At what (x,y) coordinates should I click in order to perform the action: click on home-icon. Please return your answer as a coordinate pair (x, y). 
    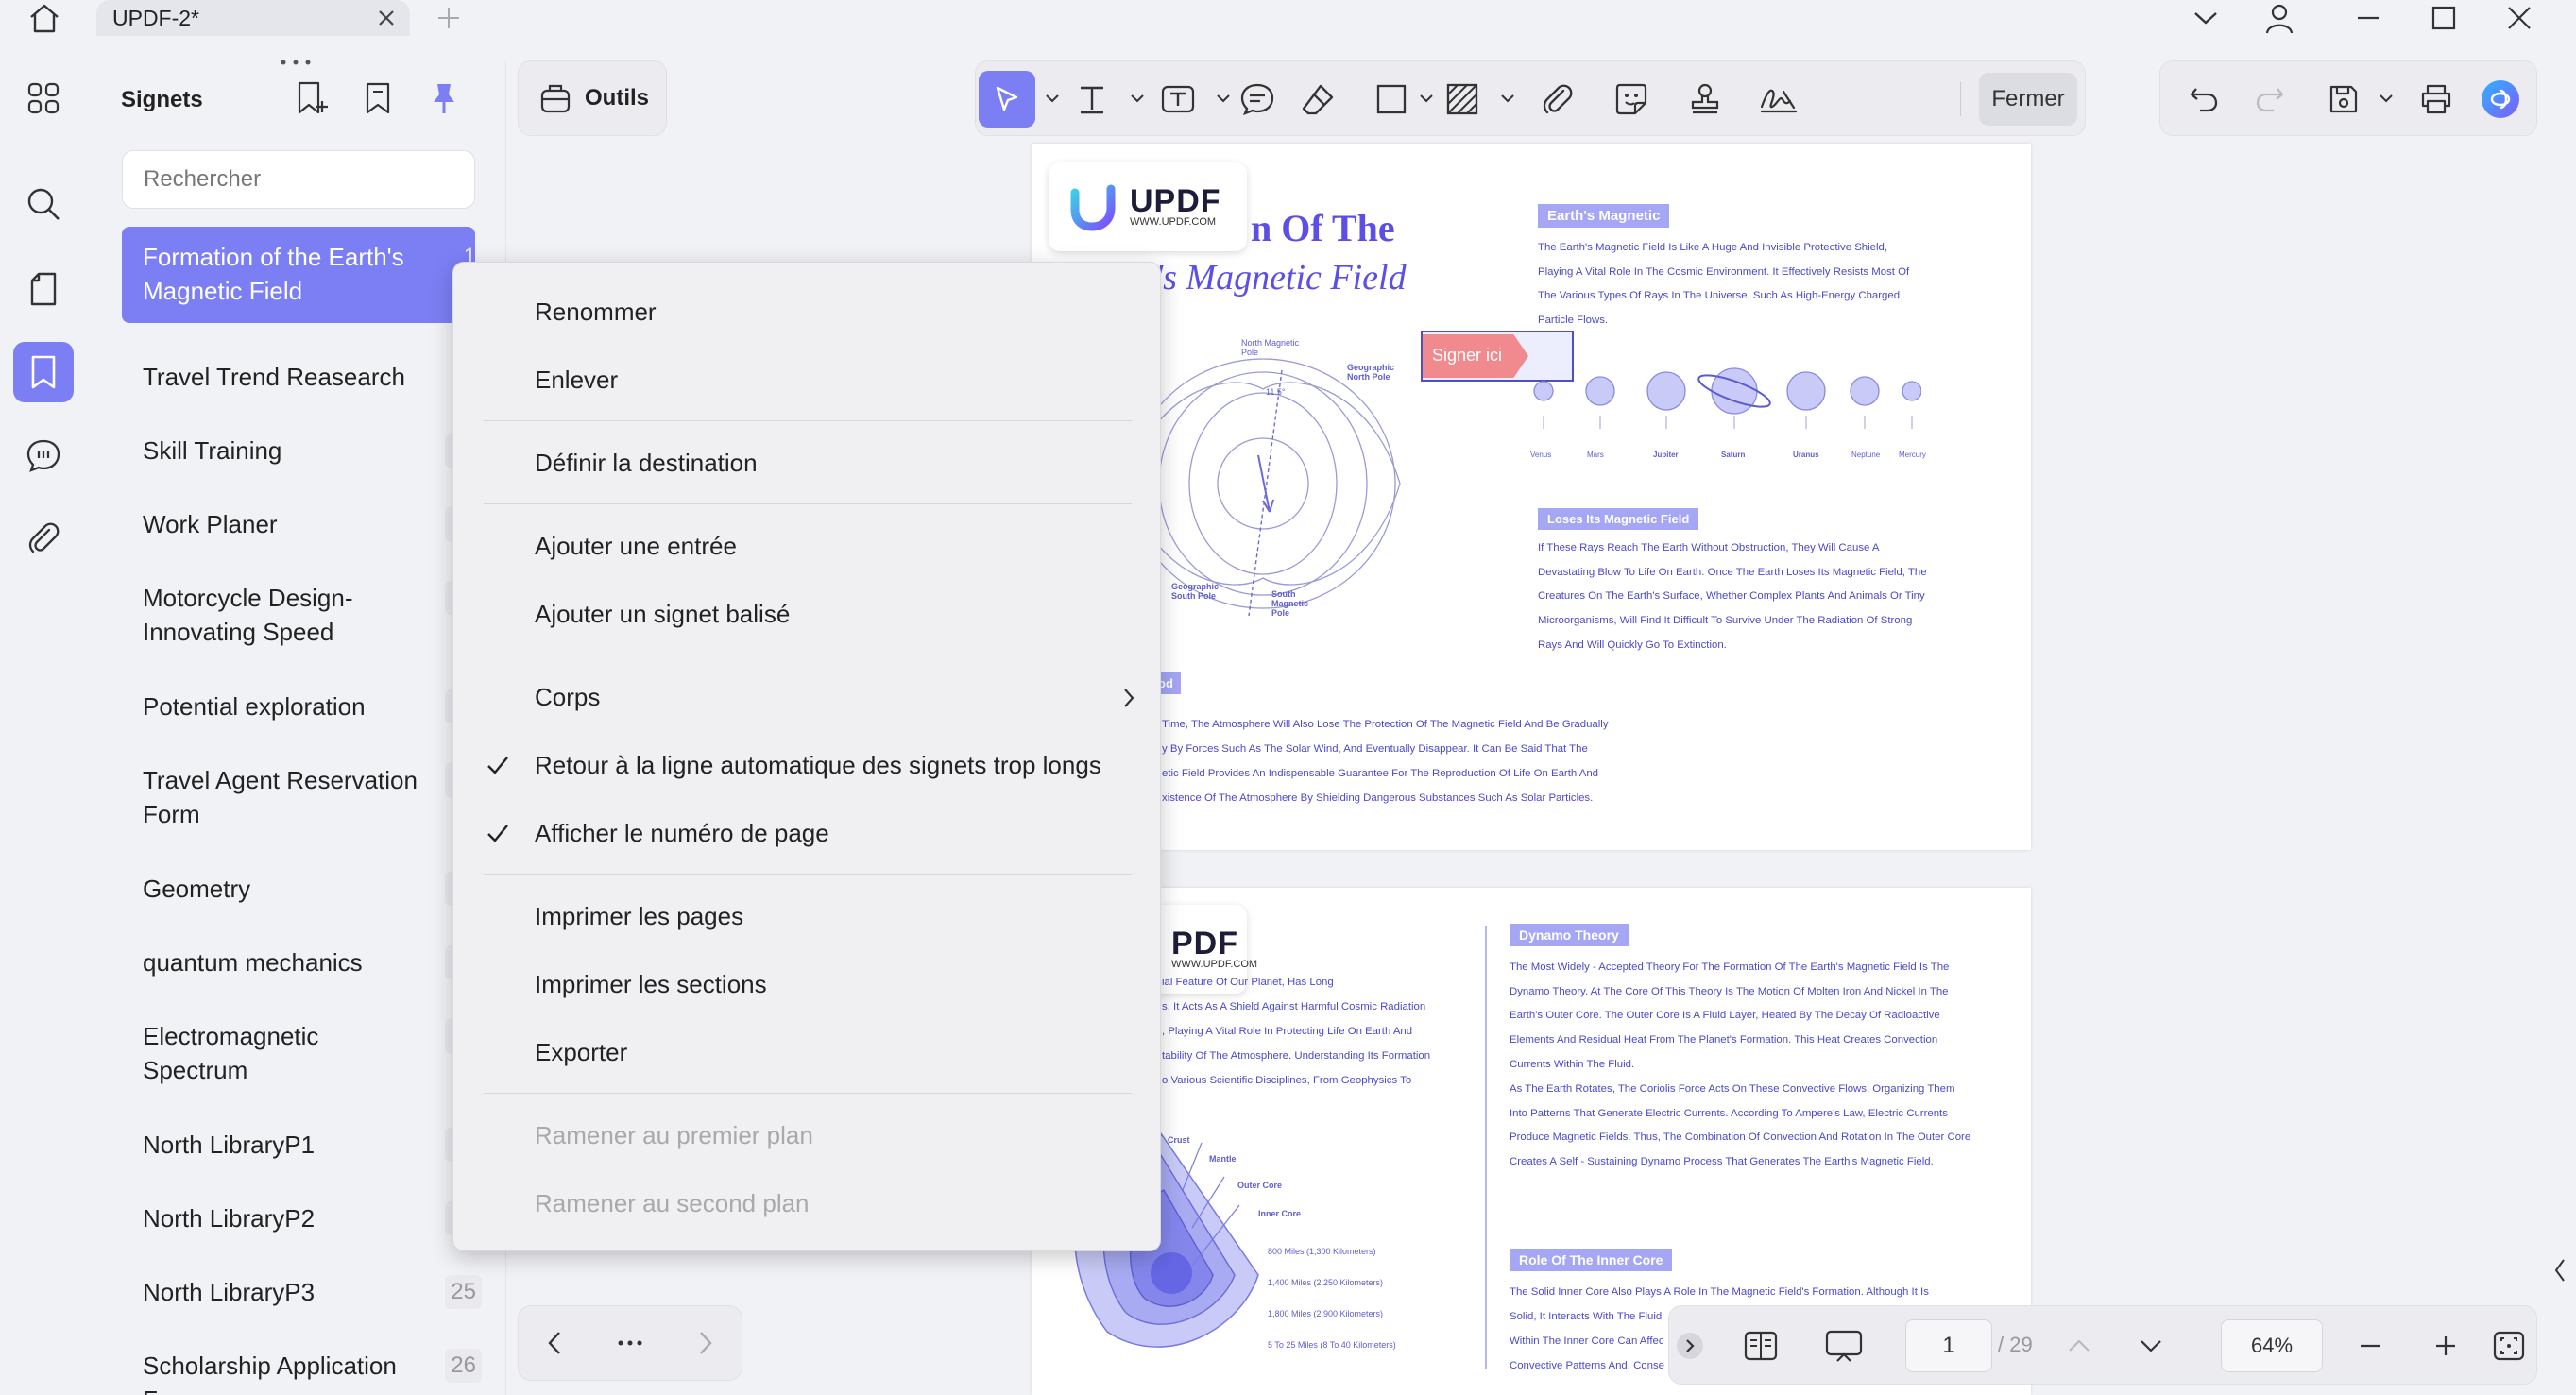
    Looking at the image, I should click on (45, 18).